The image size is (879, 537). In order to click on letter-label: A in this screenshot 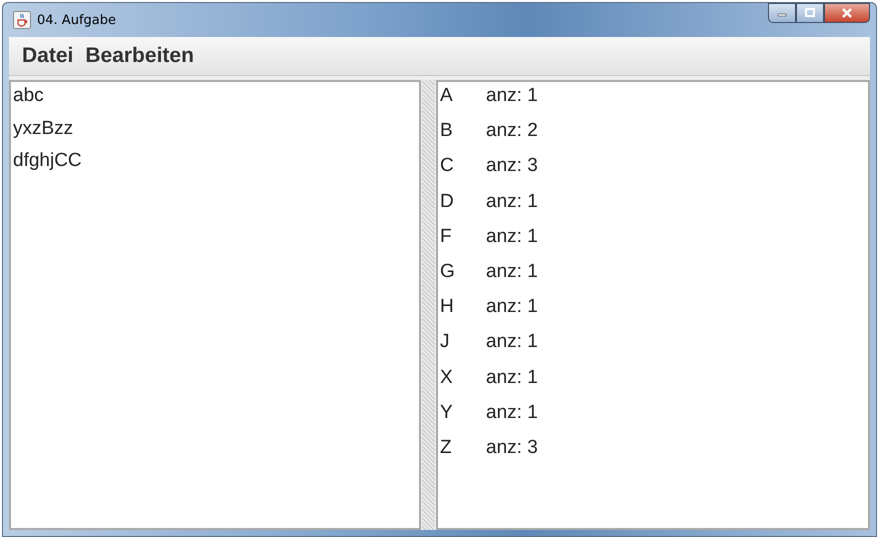, I will do `click(447, 96)`.